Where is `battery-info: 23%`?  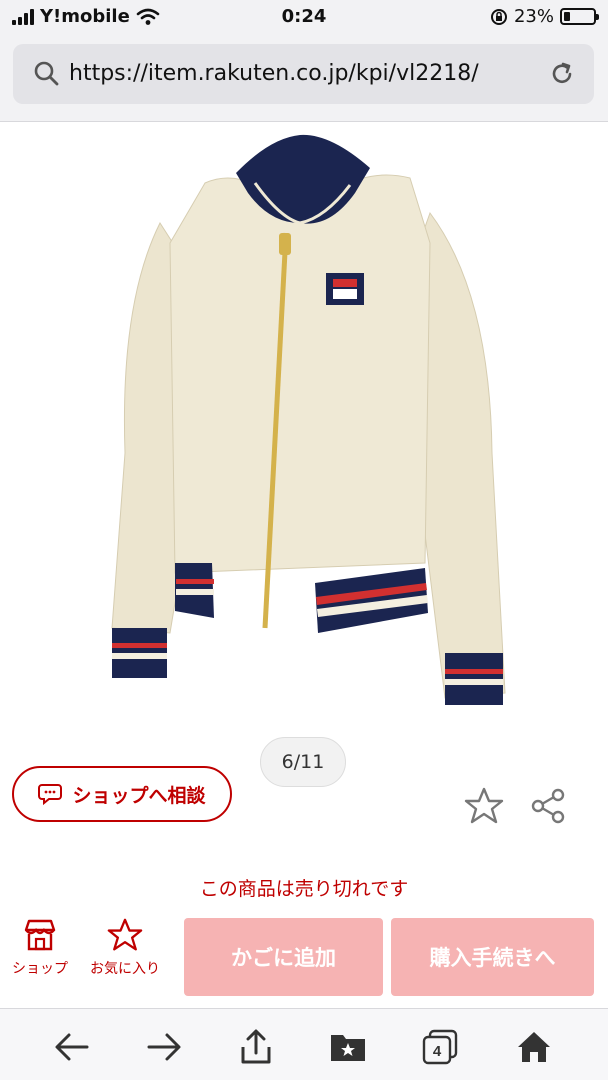 battery-info: 23% is located at coordinates (544, 16).